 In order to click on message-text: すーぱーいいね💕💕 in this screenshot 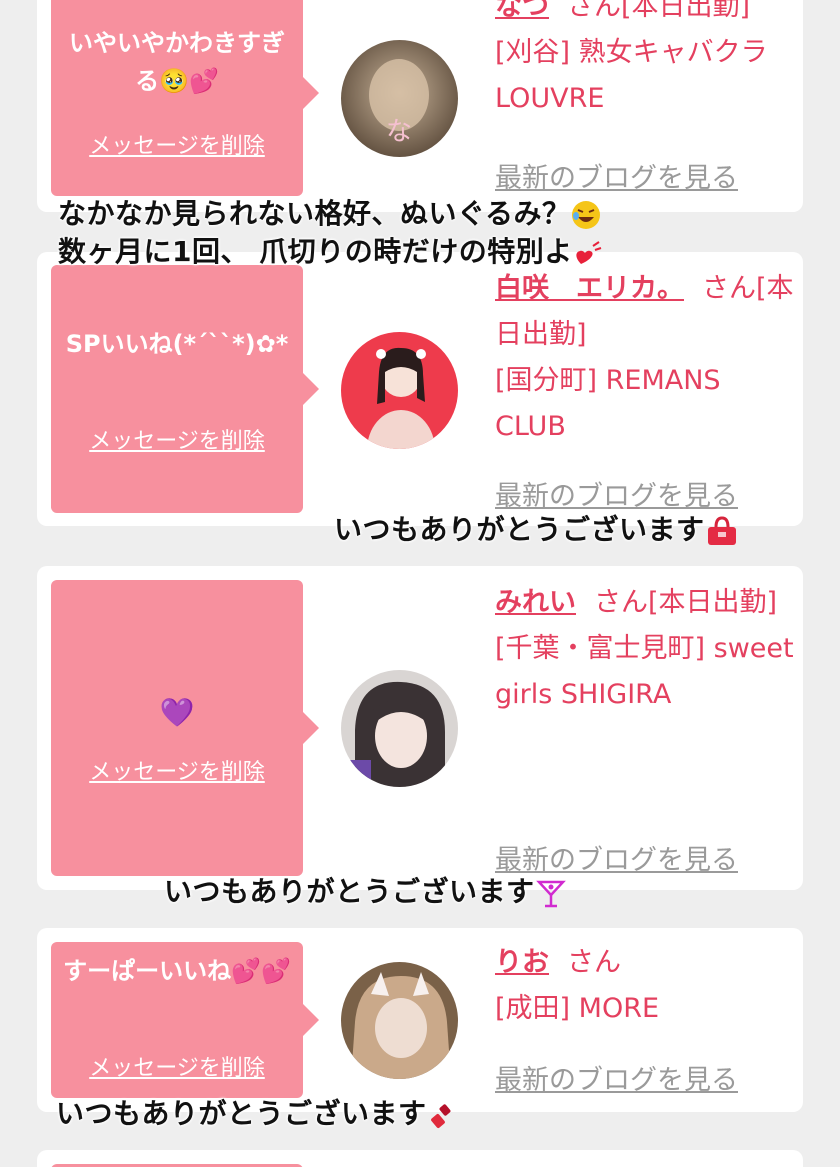, I will do `click(177, 971)`.